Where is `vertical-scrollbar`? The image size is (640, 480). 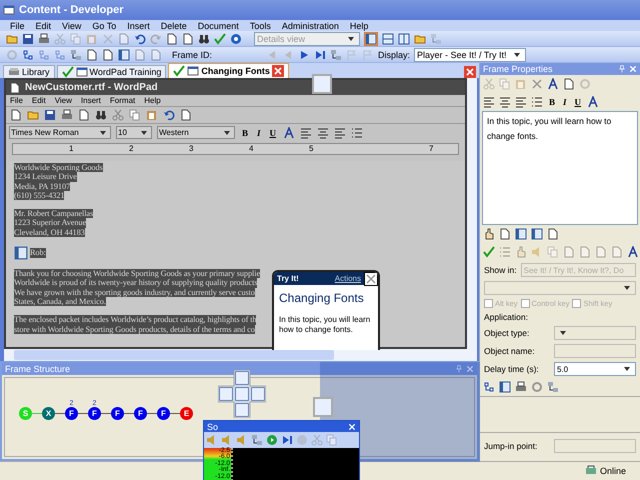 vertical-scrollbar is located at coordinates (472, 213).